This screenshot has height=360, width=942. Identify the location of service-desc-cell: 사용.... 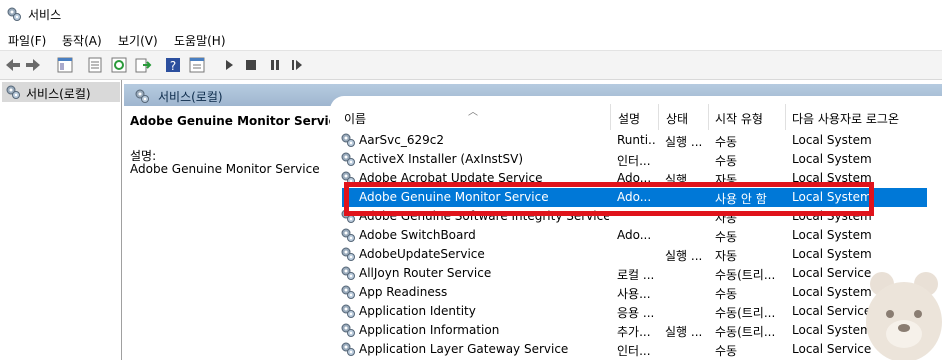
(634, 294).